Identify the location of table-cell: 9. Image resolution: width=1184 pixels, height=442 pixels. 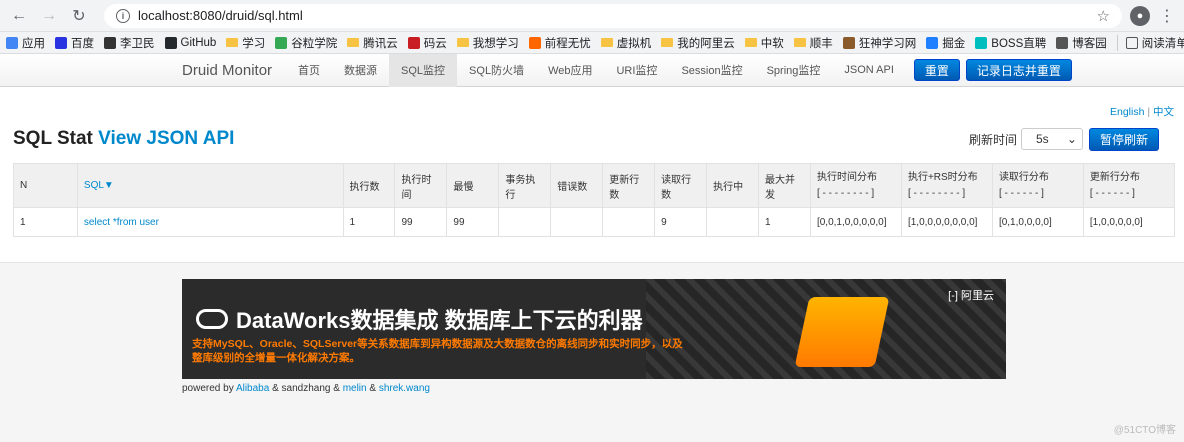
(681, 222).